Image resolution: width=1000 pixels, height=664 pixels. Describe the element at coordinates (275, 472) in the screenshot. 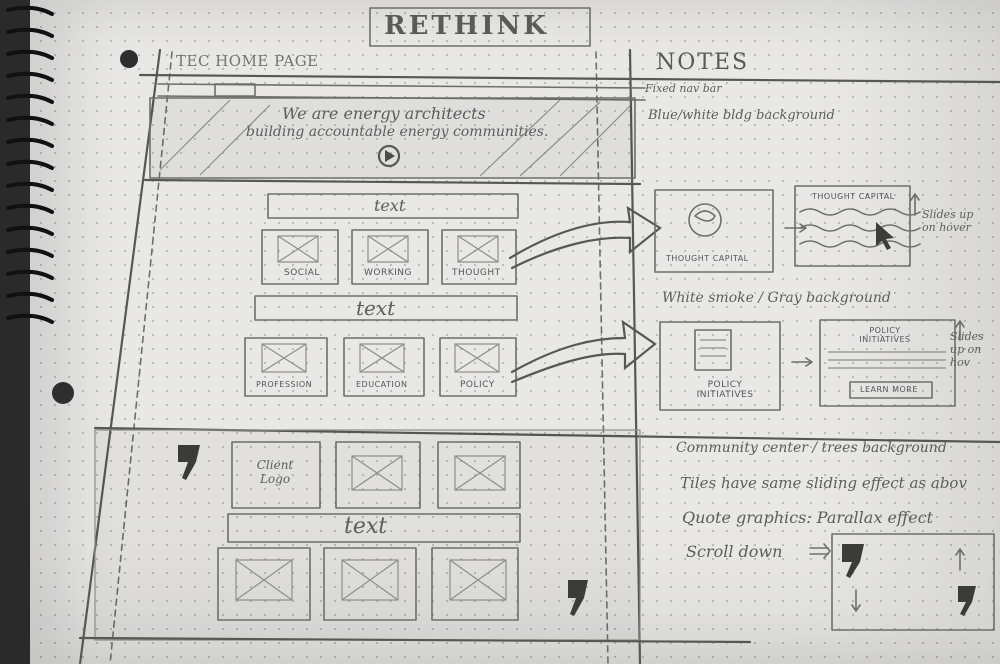

I see `client-logo-label: Client Logo` at that location.